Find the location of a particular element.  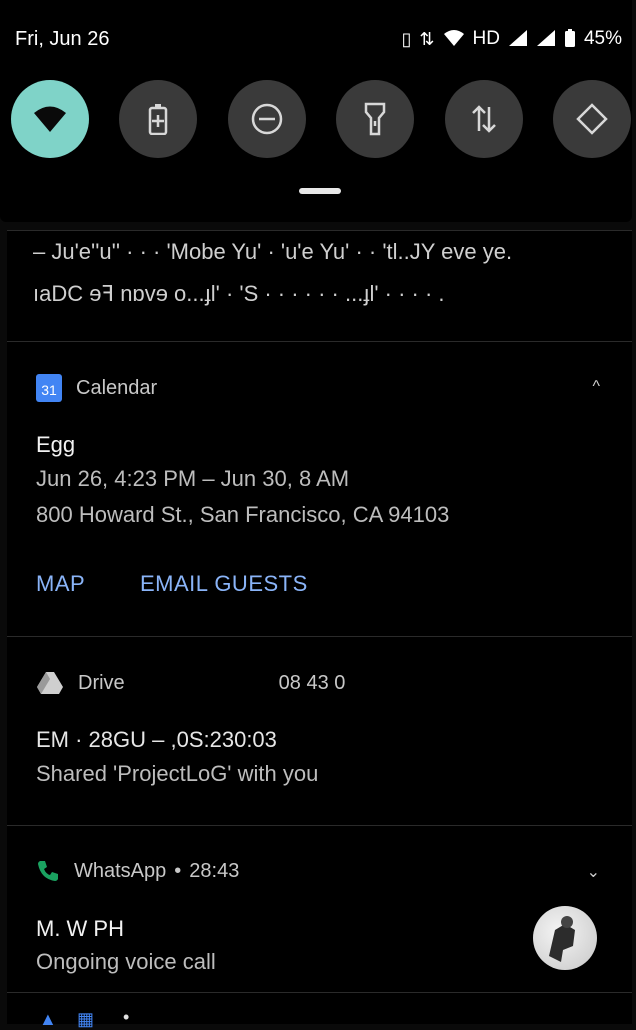

data-transfer-tile is located at coordinates (483, 119).